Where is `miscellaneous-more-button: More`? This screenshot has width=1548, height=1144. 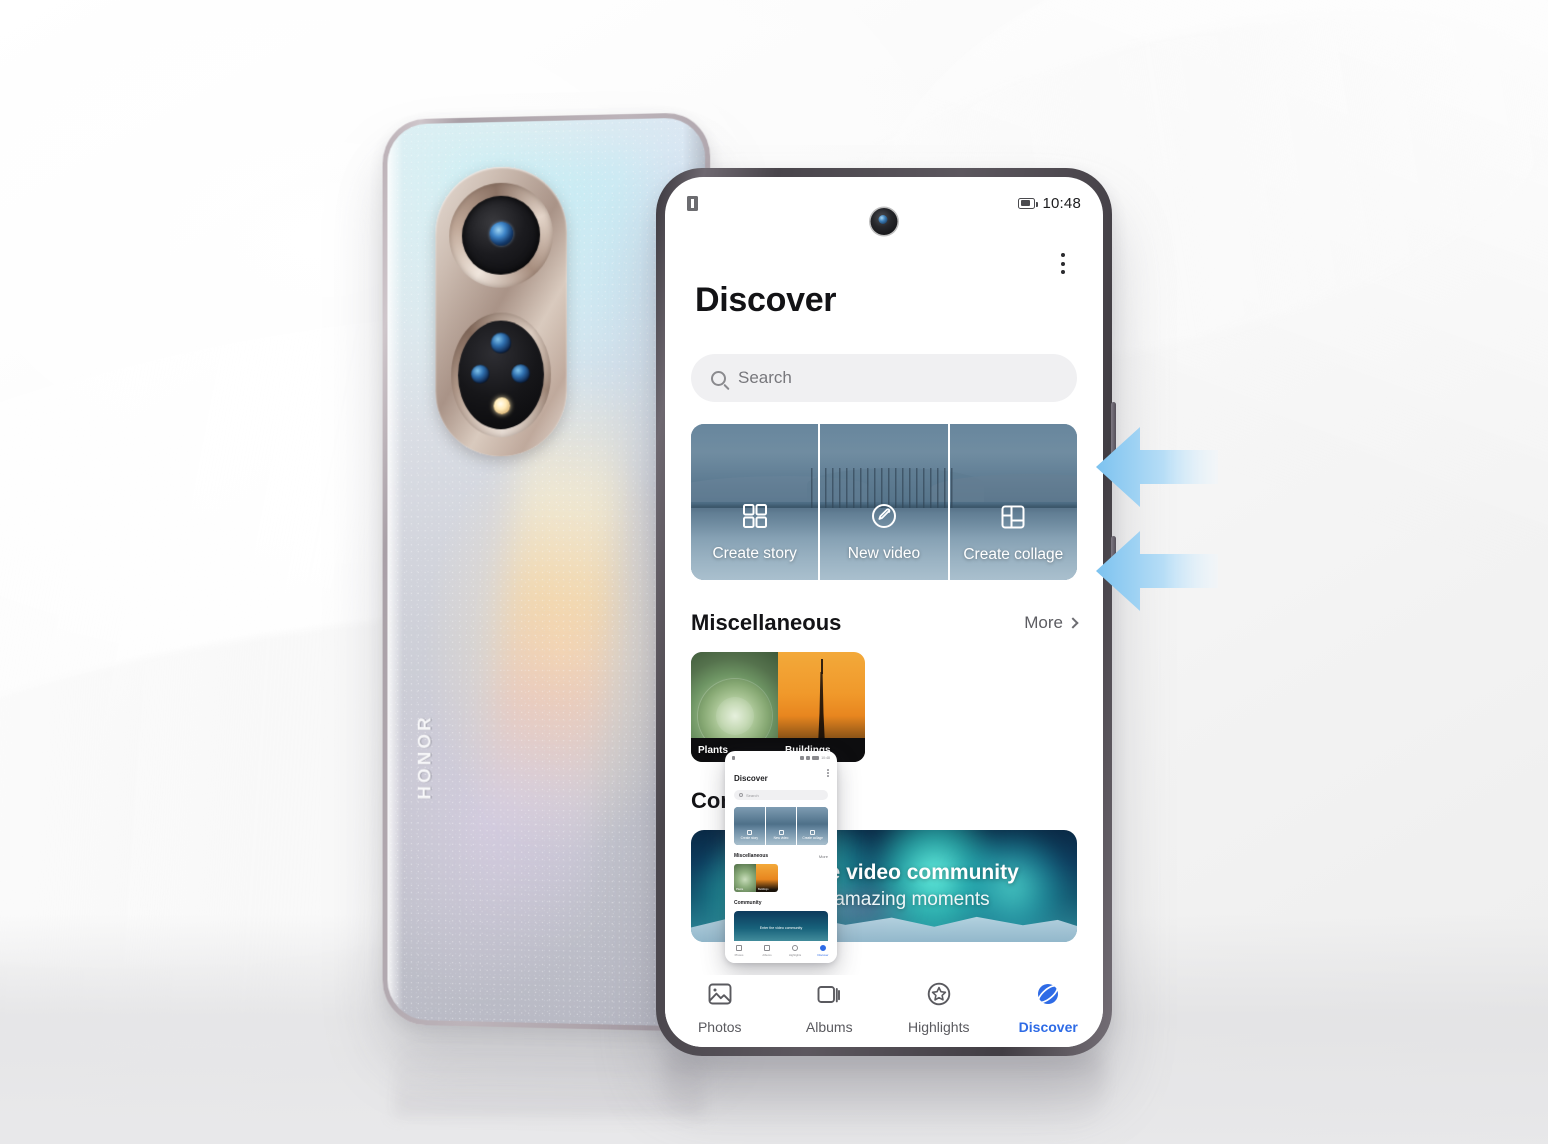
miscellaneous-more-button: More is located at coordinates (1051, 623).